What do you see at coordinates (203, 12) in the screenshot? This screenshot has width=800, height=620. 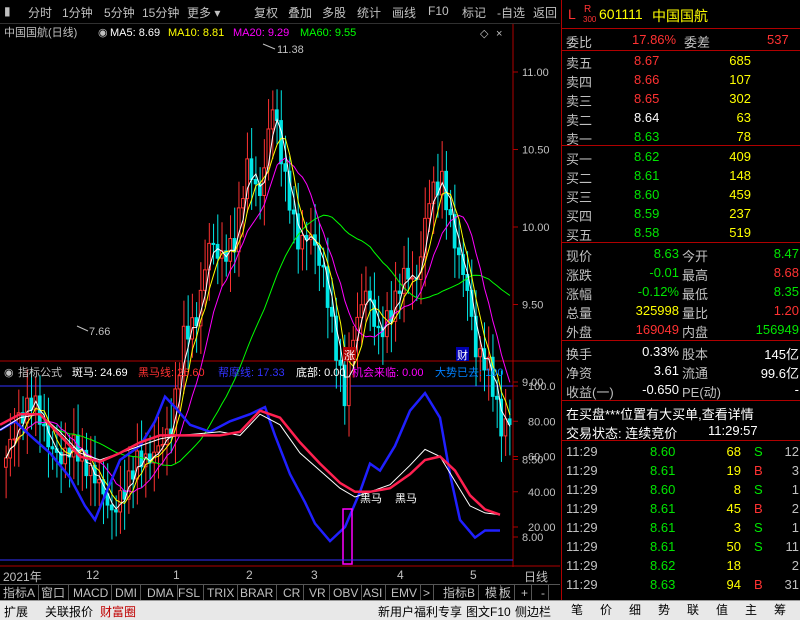 I see `toolbar-more: 更多 ▾` at bounding box center [203, 12].